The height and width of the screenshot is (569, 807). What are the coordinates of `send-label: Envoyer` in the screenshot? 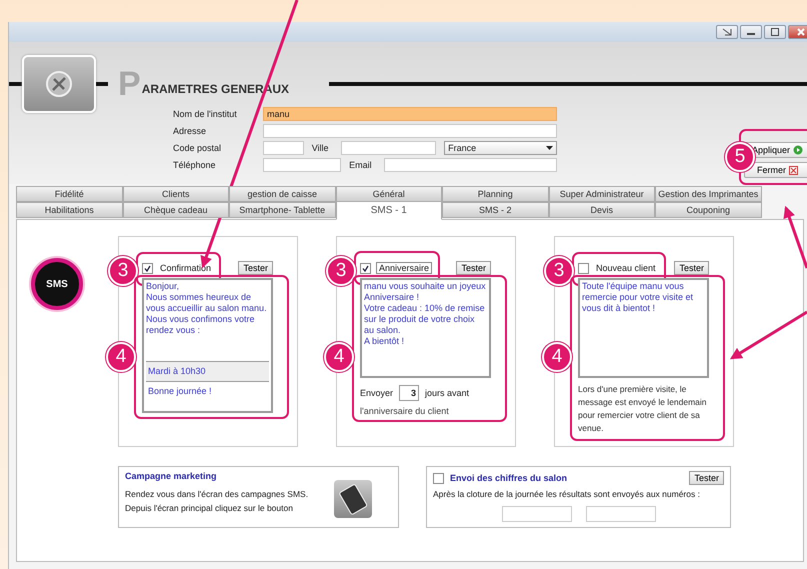 It's located at (377, 393).